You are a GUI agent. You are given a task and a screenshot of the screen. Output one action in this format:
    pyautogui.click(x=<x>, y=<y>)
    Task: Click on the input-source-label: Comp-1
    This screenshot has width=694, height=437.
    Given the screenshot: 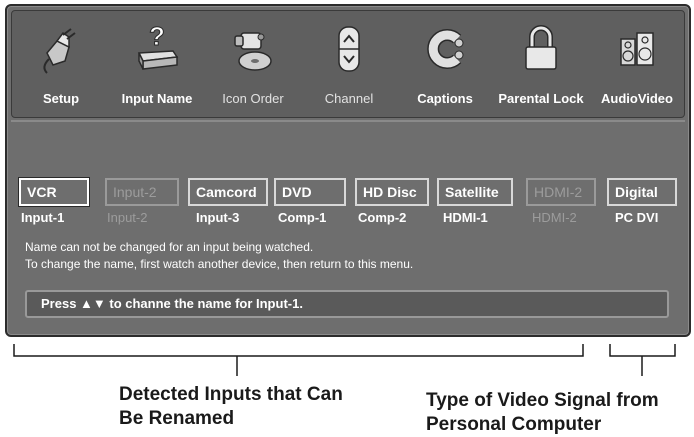 What is the action you would take?
    pyautogui.click(x=302, y=217)
    